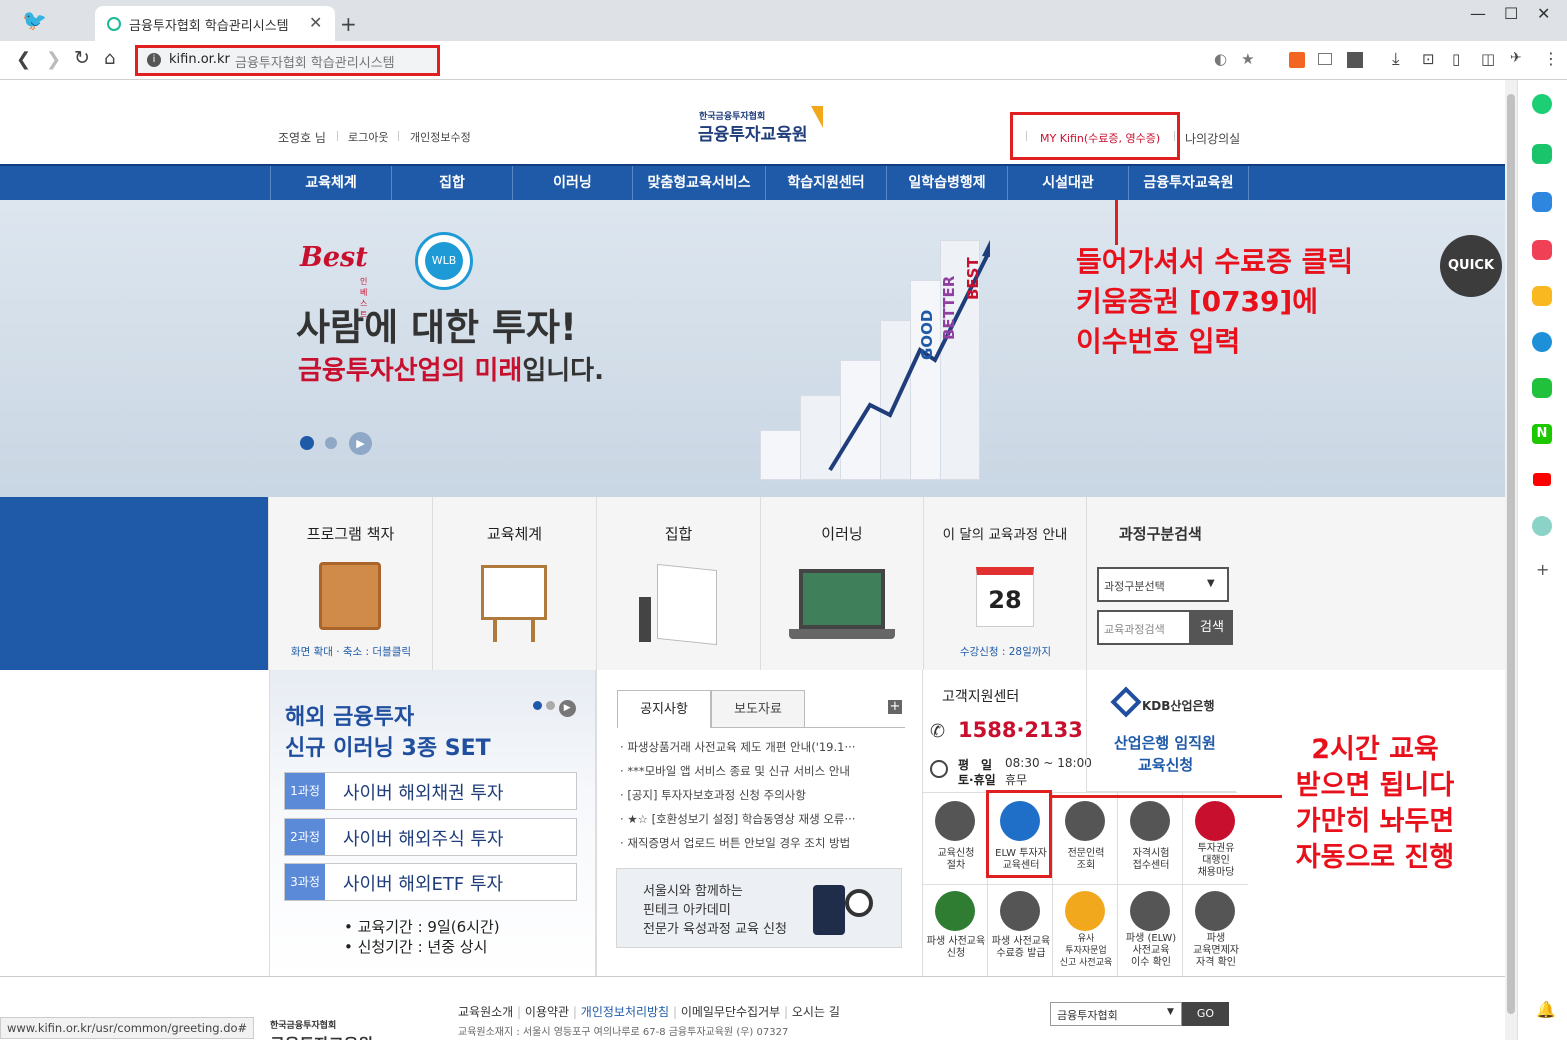 Image resolution: width=1567 pixels, height=1040 pixels. Describe the element at coordinates (759, 908) in the screenshot. I see `fintech-banner: 서울시와 함께하는 핀테크 아카데미 전문가 육성과정 교육 신청` at that location.